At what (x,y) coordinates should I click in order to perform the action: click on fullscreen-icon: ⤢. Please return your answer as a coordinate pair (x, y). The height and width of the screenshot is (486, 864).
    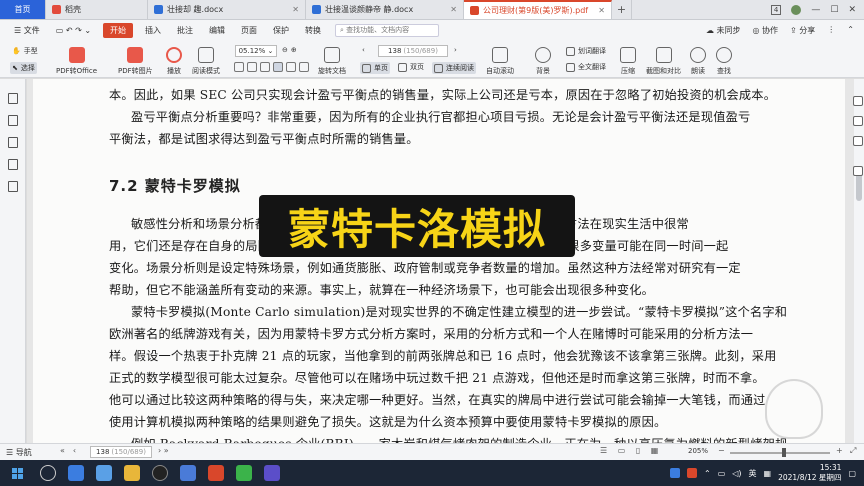
    Looking at the image, I should click on (853, 451).